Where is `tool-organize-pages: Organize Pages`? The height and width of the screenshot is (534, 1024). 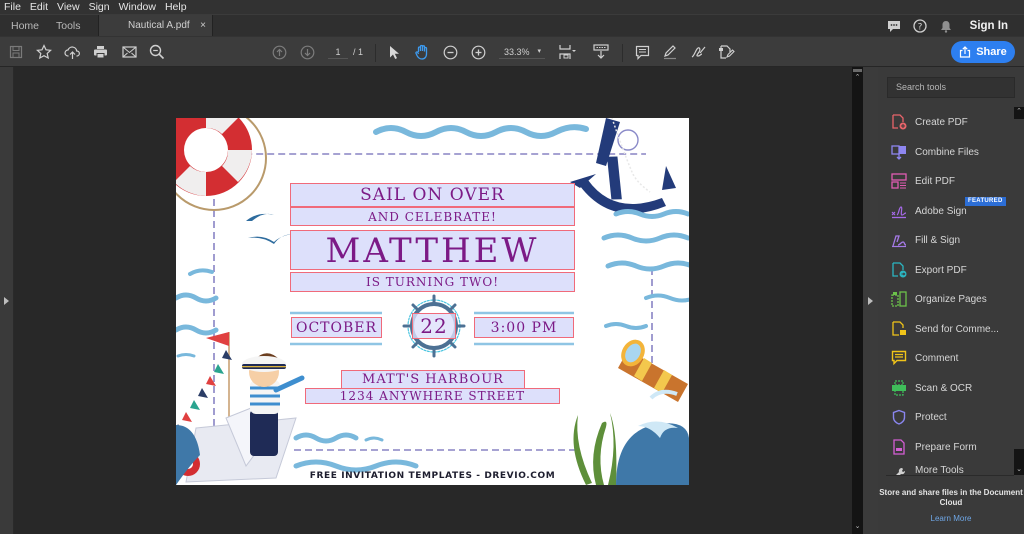 tool-organize-pages: Organize Pages is located at coordinates (950, 299).